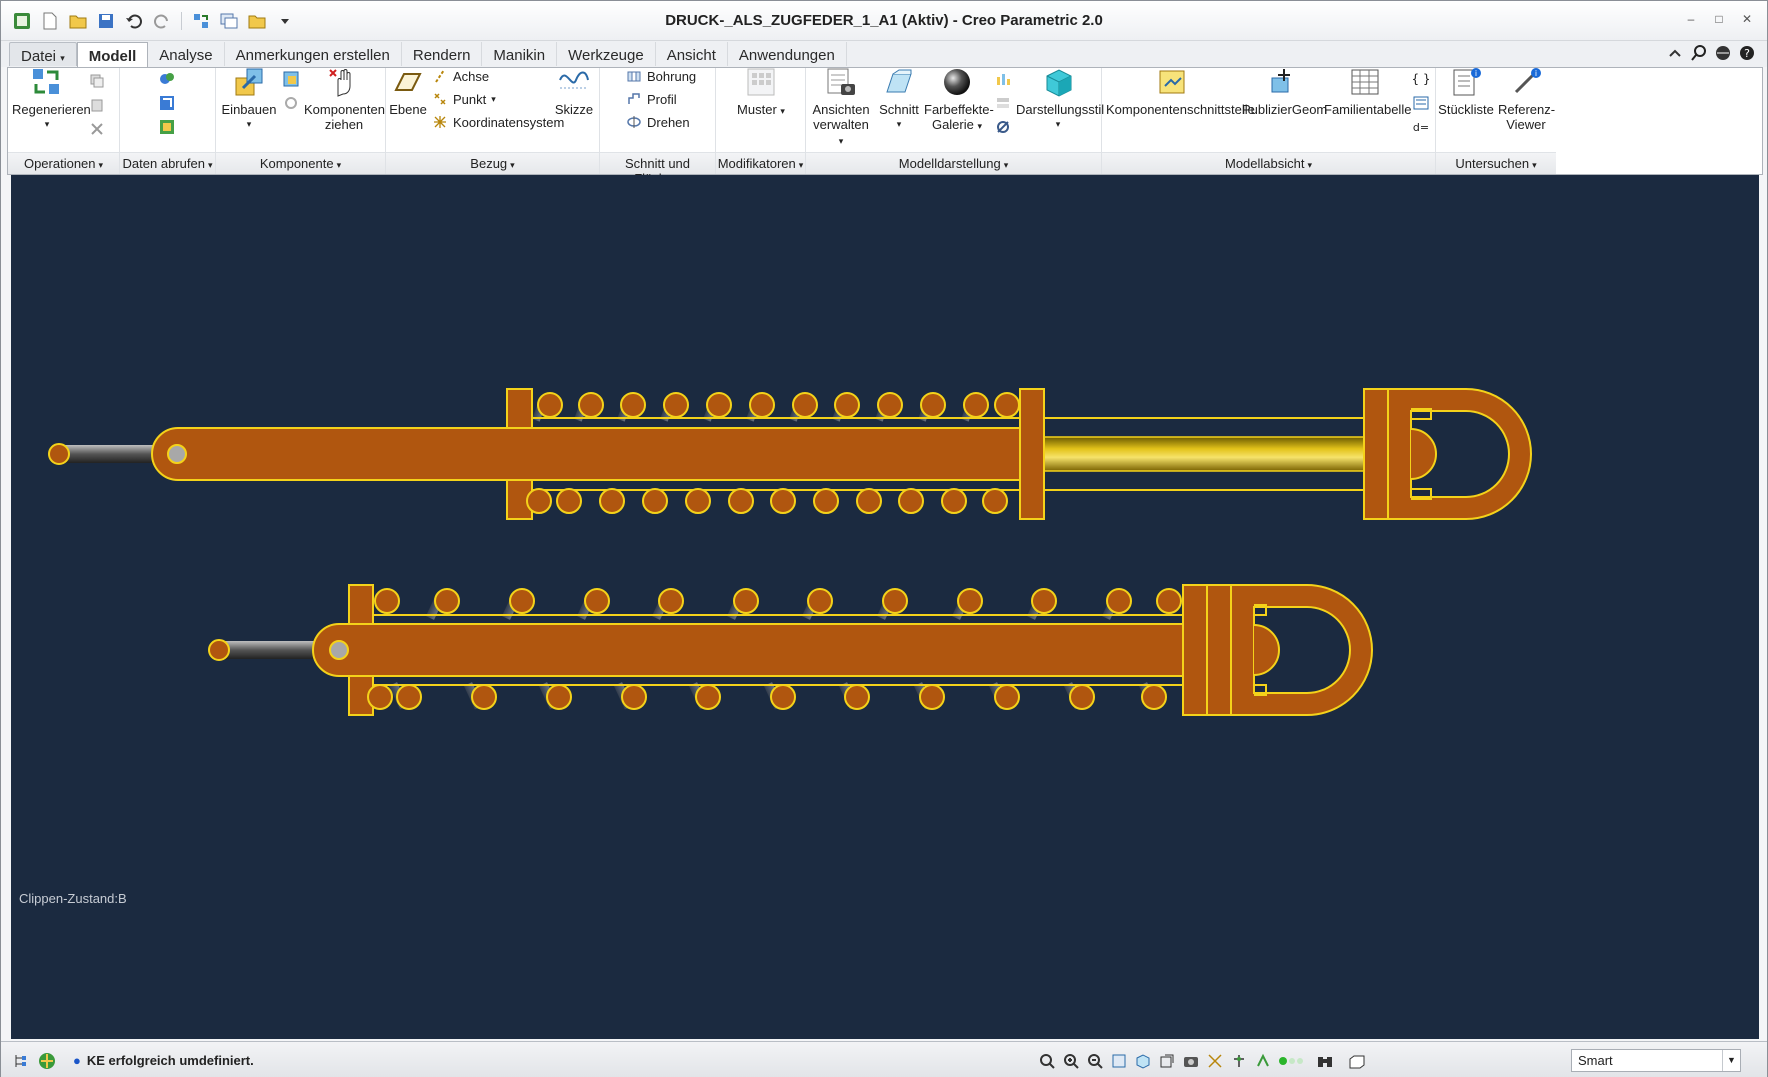 The height and width of the screenshot is (1077, 1768). I want to click on model-tree-toggle-icon, so click(21, 1061).